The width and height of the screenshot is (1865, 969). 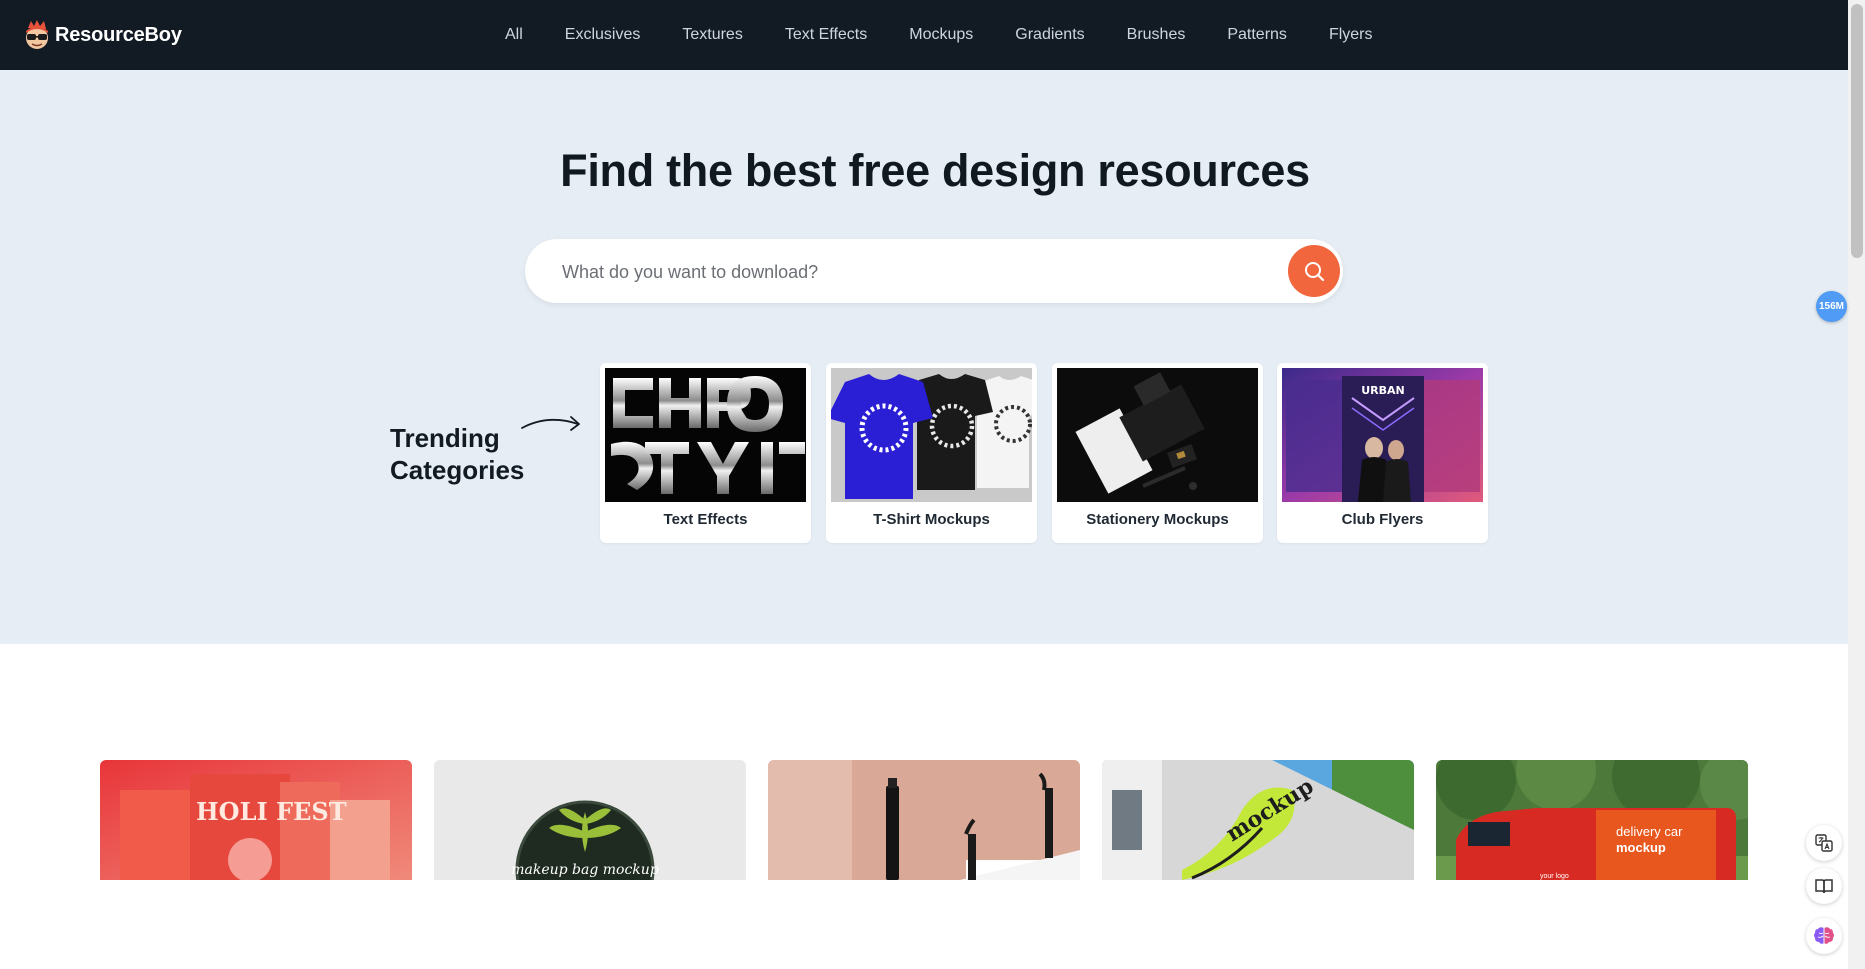 I want to click on flag-mockup-thumbnail: mockup, so click(x=1258, y=820).